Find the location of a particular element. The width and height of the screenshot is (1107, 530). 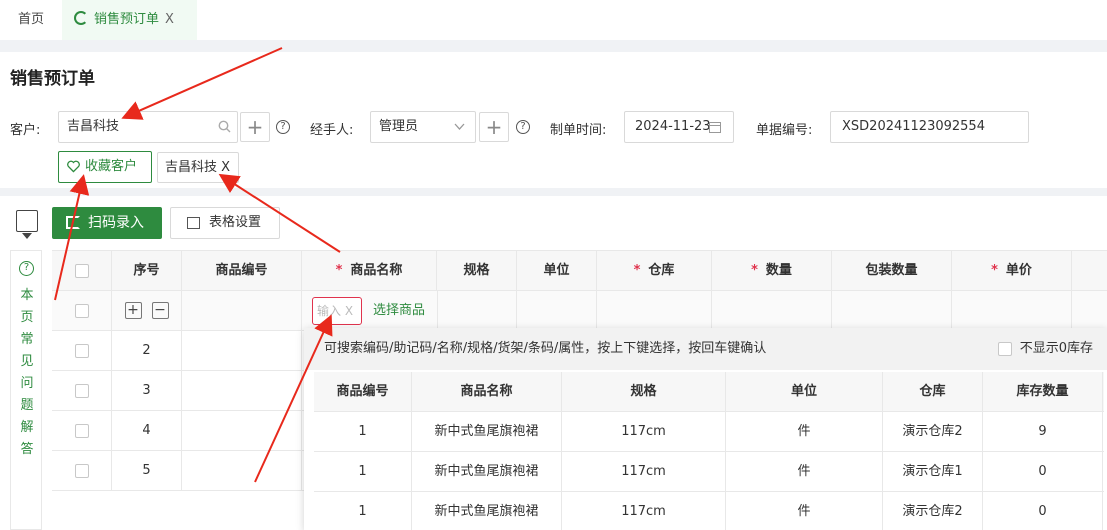

faq-char: 页 is located at coordinates (27, 317).